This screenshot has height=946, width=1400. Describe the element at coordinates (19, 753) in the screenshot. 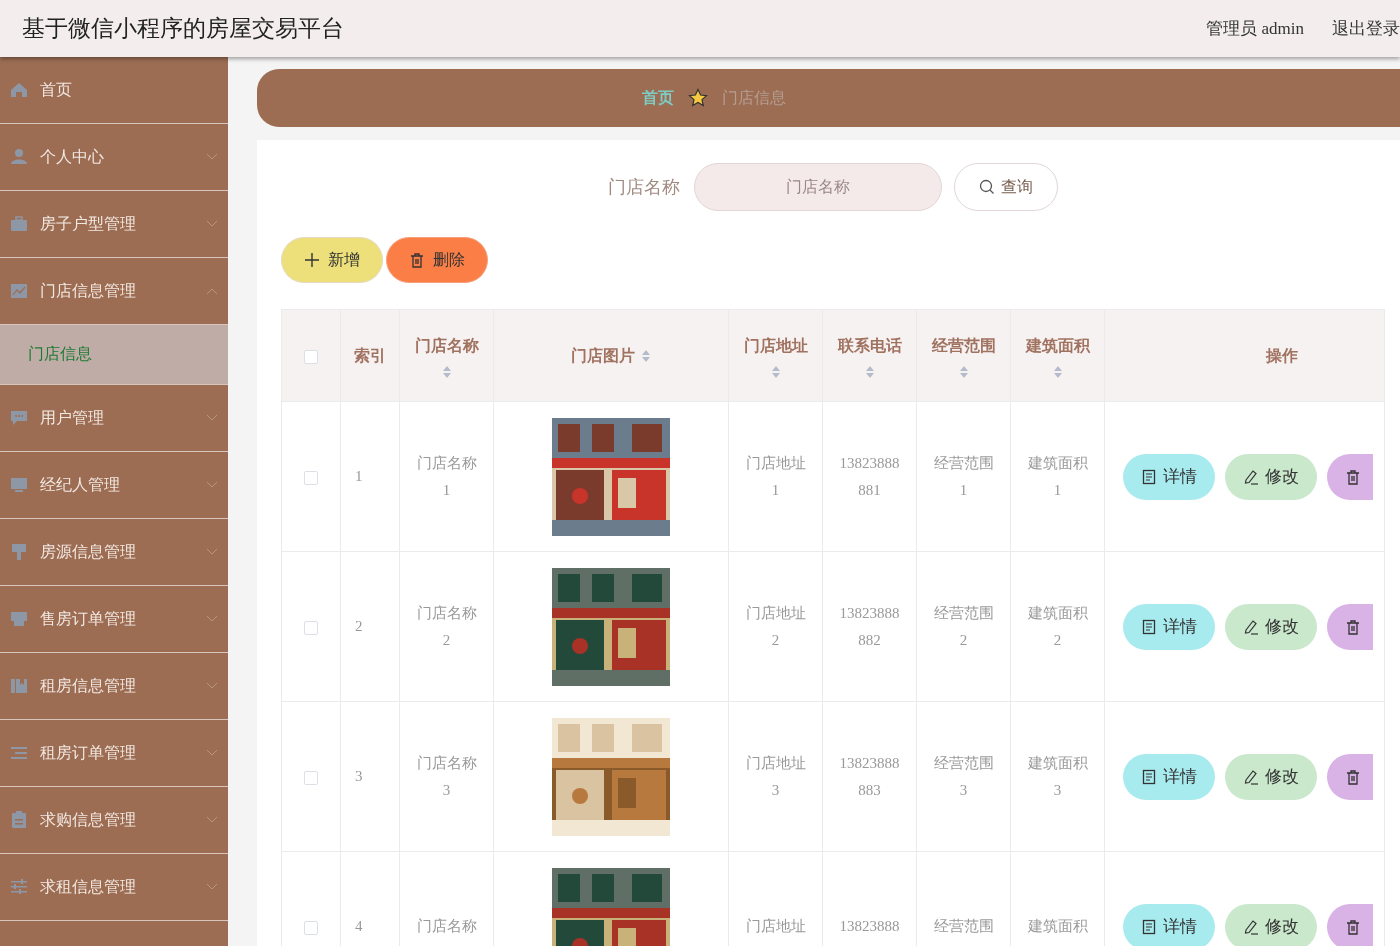

I see `list-icon` at that location.